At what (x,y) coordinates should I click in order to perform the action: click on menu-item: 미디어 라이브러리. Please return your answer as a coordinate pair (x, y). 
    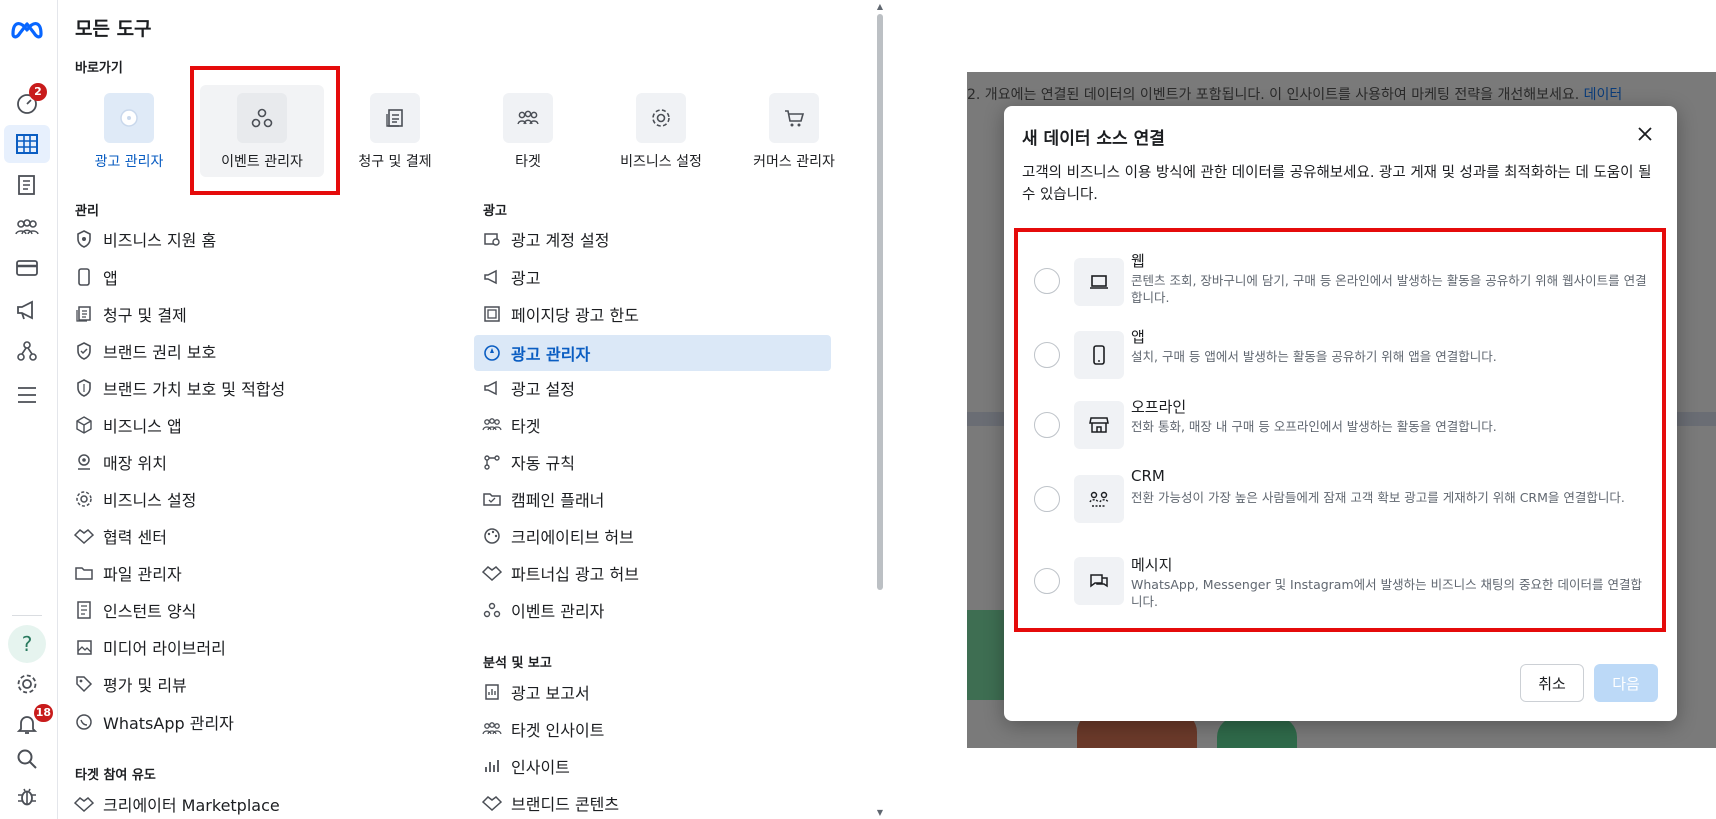
    Looking at the image, I should click on (149, 647).